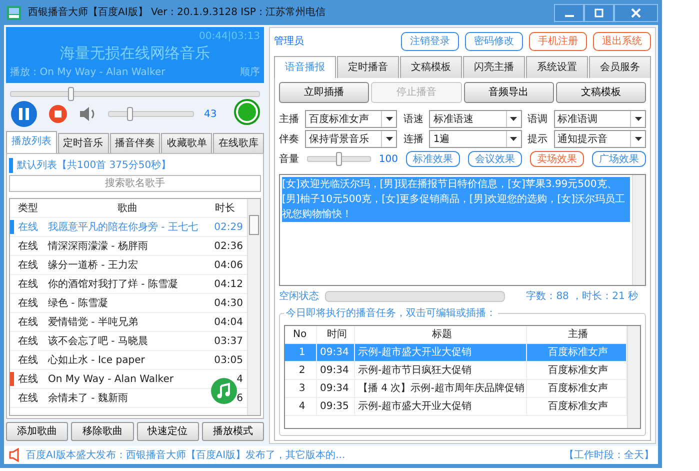 The width and height of the screenshot is (699, 471). Describe the element at coordinates (299, 297) in the screenshot. I see `status-label: 空闲状态` at that location.